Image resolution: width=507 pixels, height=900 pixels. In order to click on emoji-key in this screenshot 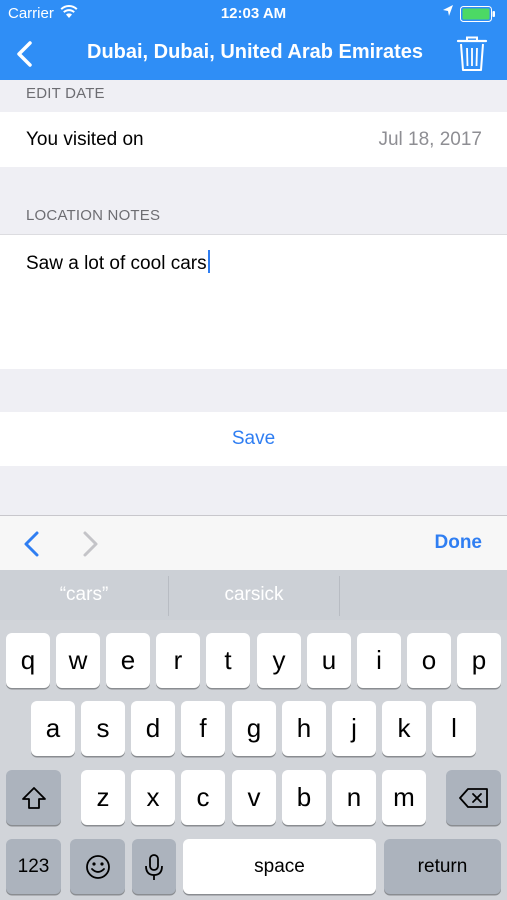, I will do `click(97, 866)`.